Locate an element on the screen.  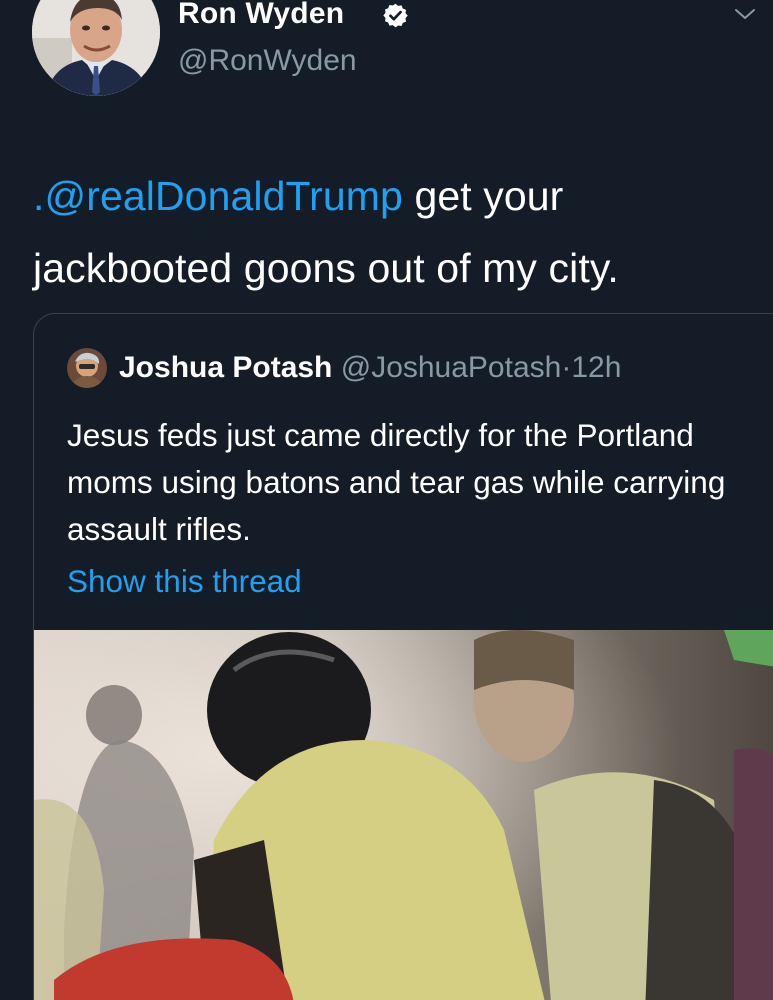
author-display-name: Ron Wyden is located at coordinates (261, 15).